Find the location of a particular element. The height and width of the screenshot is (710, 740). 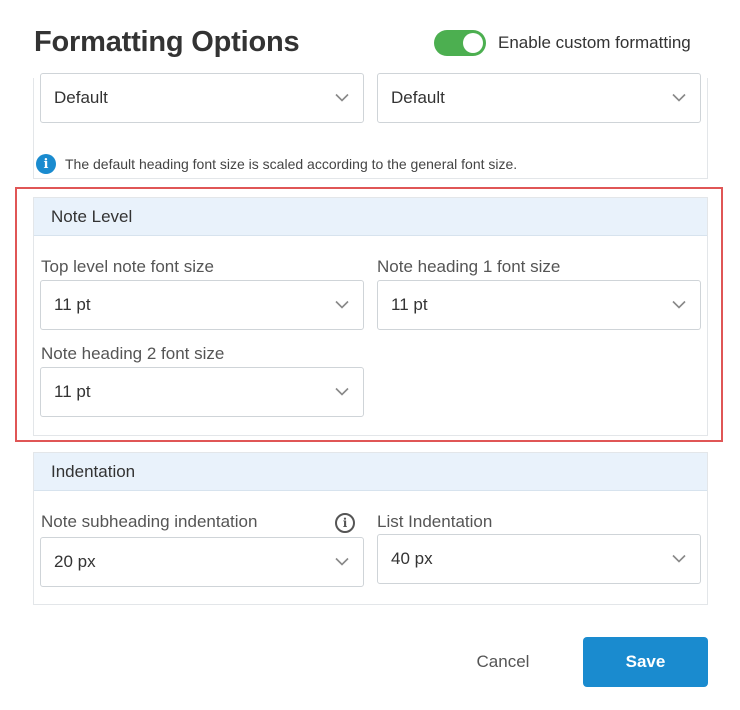

note-subheading-indentation-select: 20 px is located at coordinates (202, 562).